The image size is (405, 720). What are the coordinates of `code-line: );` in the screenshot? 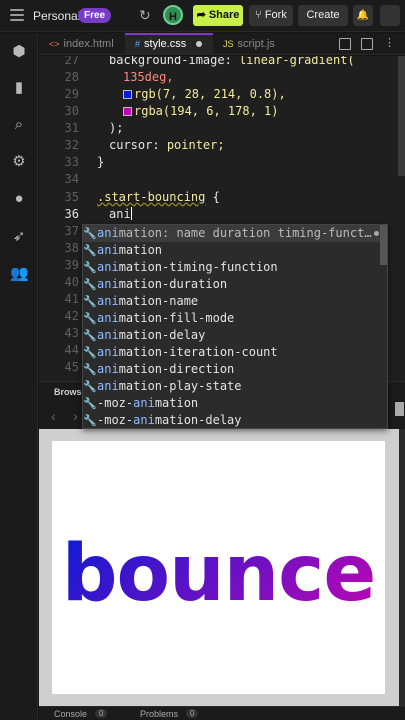 It's located at (116, 128).